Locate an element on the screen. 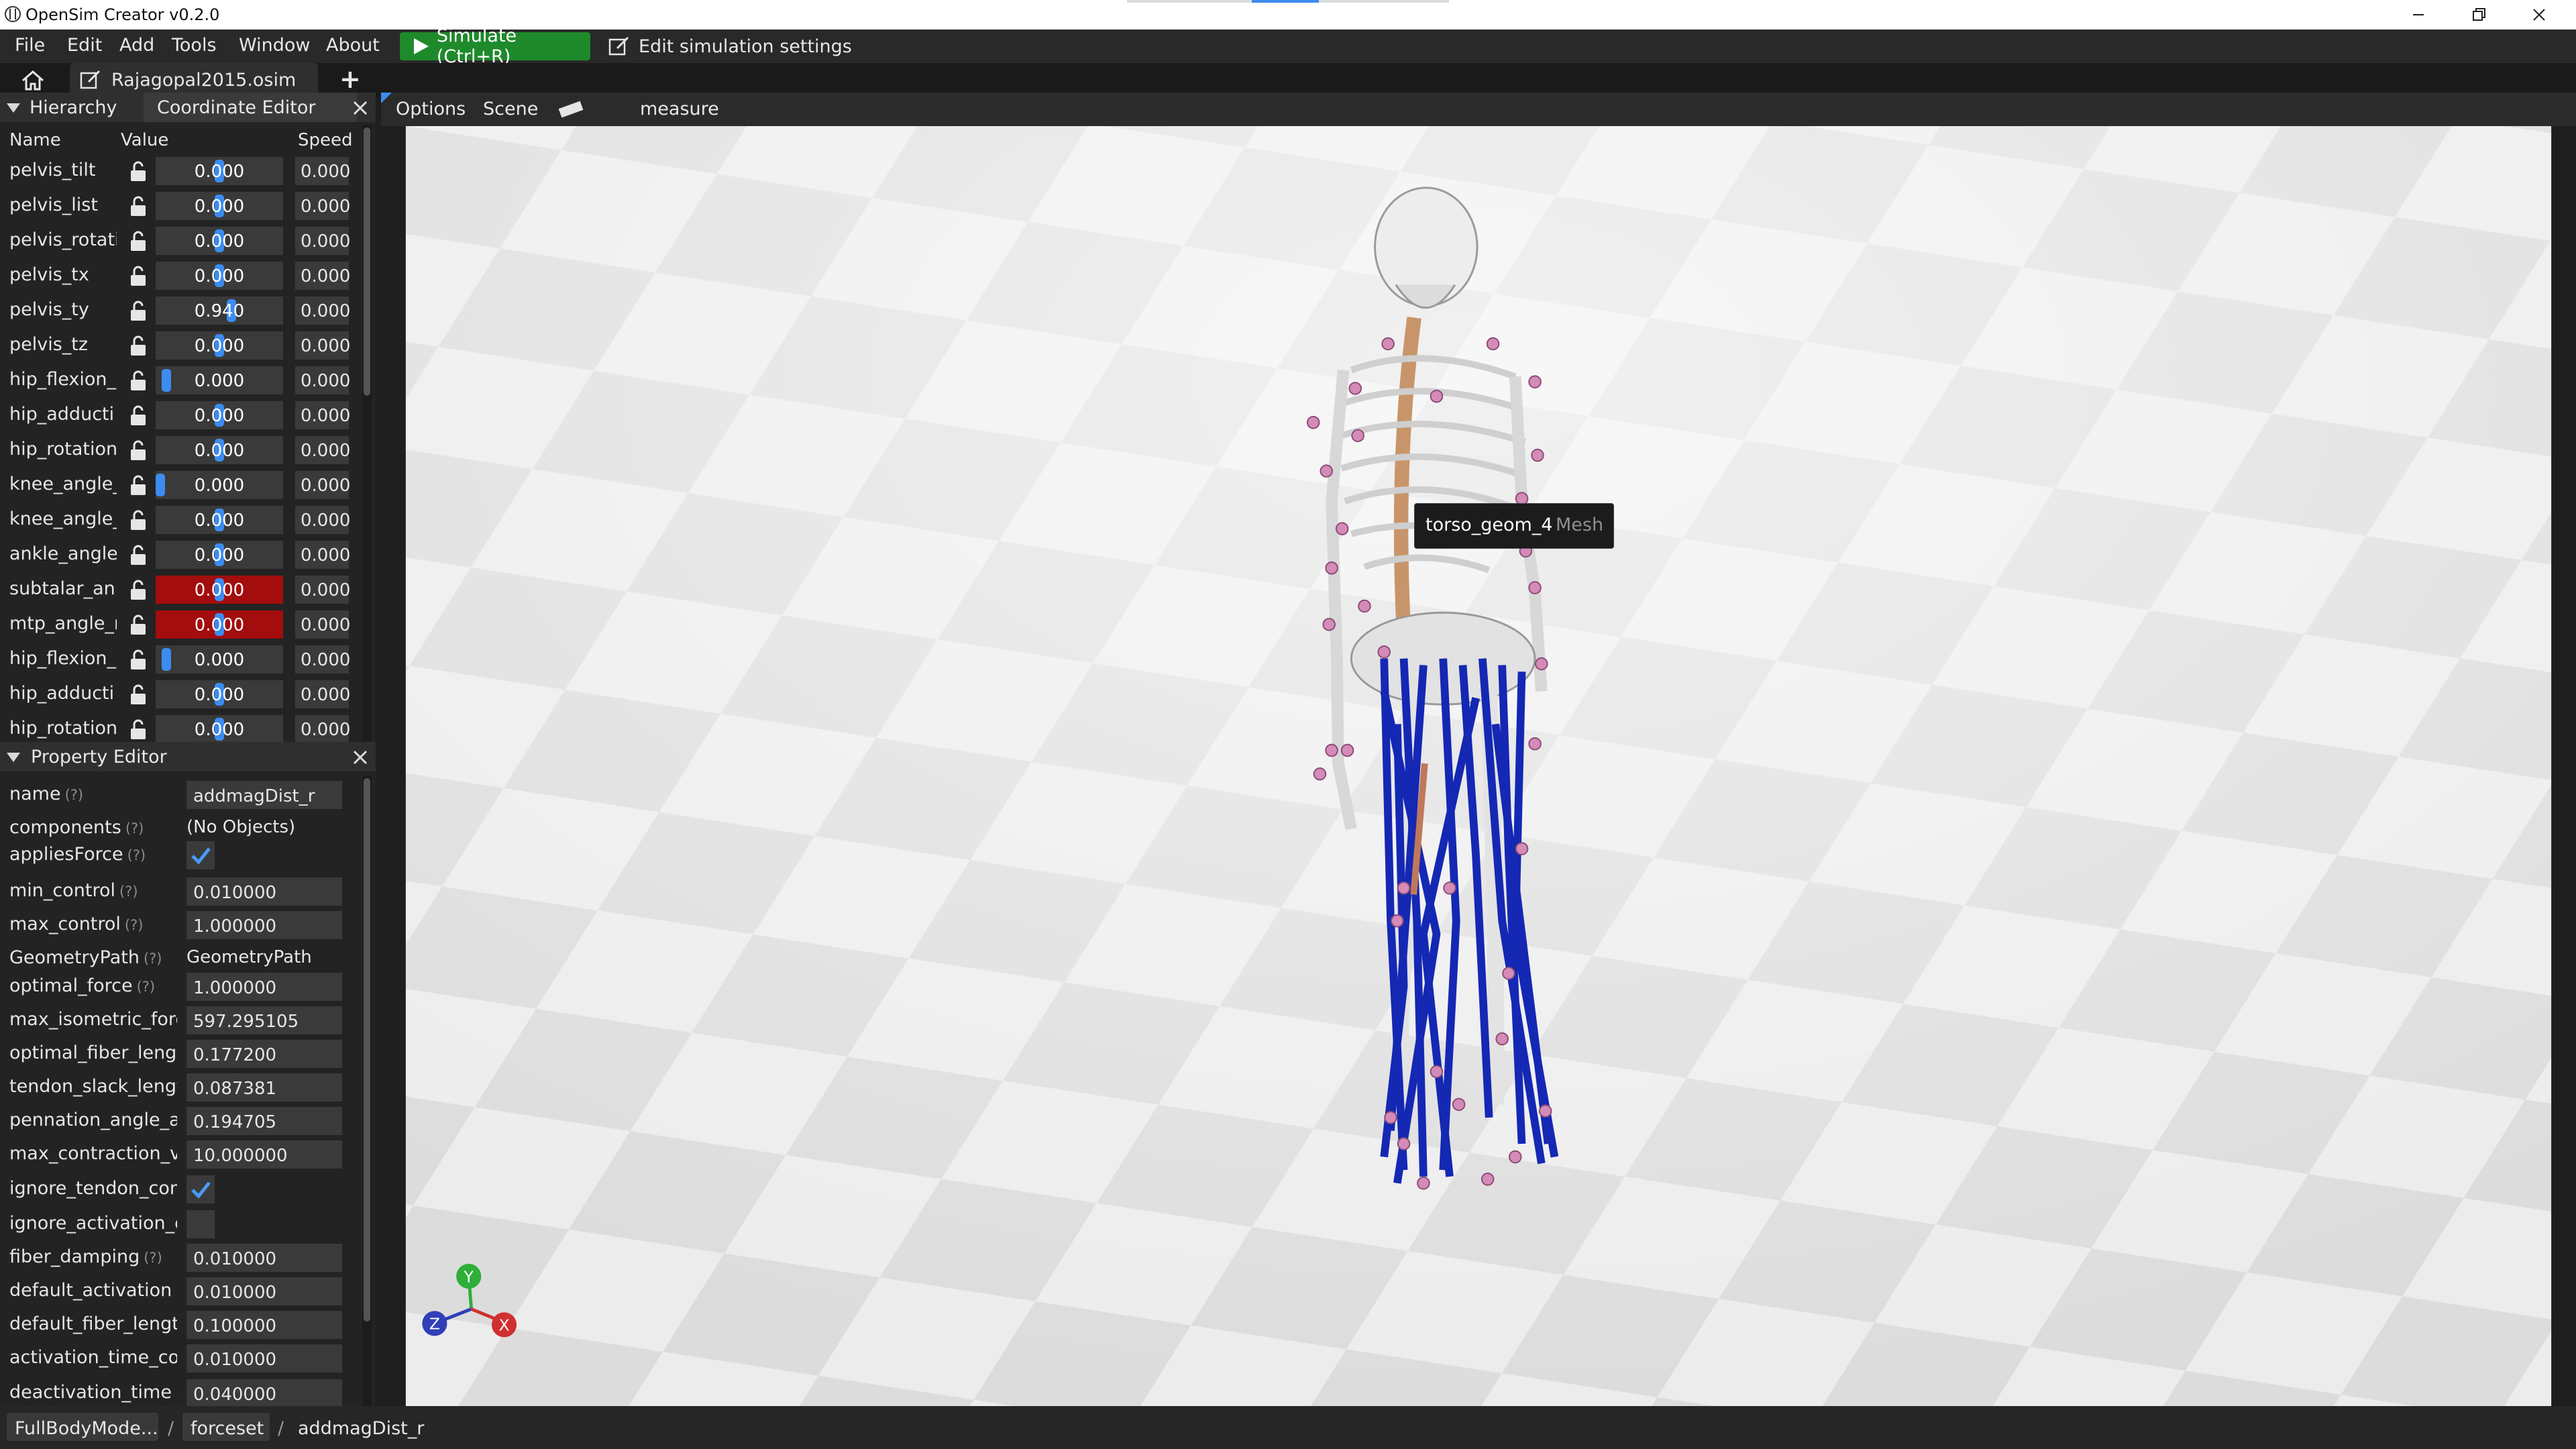 This screenshot has width=2576, height=1449. property-value-field: addmagDist_r is located at coordinates (264, 795).